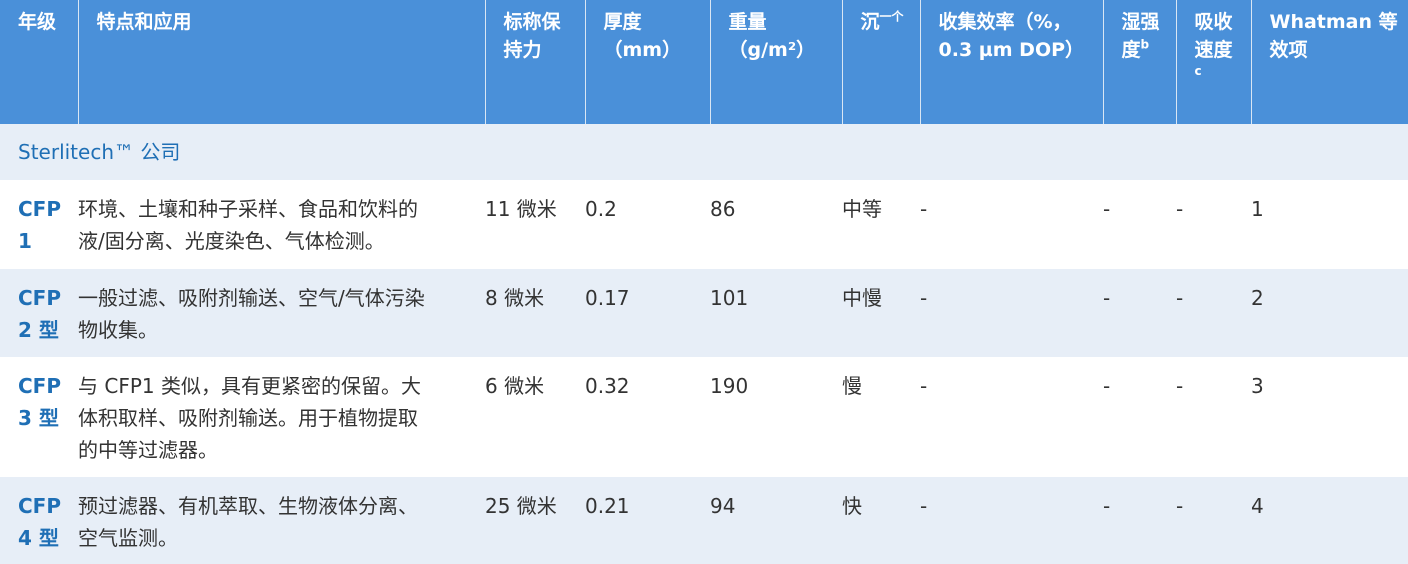 This screenshot has height=564, width=1408. What do you see at coordinates (723, 506) in the screenshot?
I see `weight-cell: 94` at bounding box center [723, 506].